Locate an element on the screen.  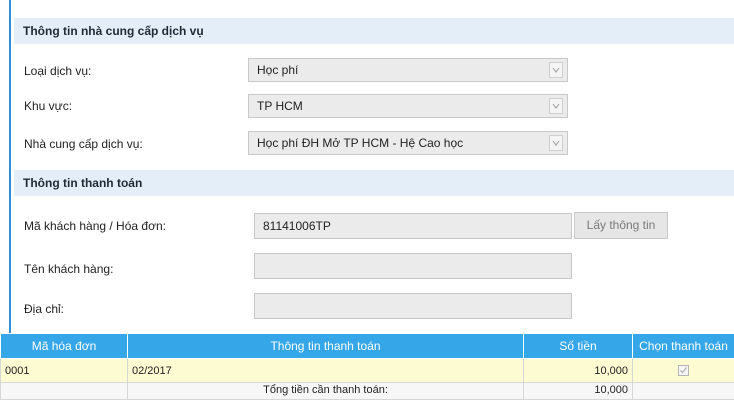
get-info-button: Lấy thông tin is located at coordinates (621, 225).